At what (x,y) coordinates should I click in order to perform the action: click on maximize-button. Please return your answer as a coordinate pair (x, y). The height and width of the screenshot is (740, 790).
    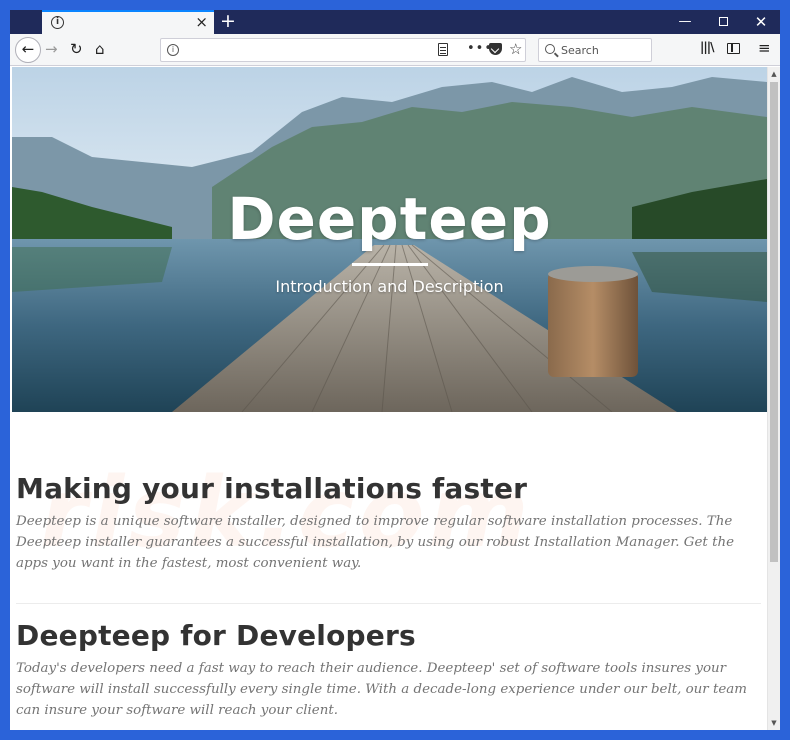
    Looking at the image, I should click on (723, 22).